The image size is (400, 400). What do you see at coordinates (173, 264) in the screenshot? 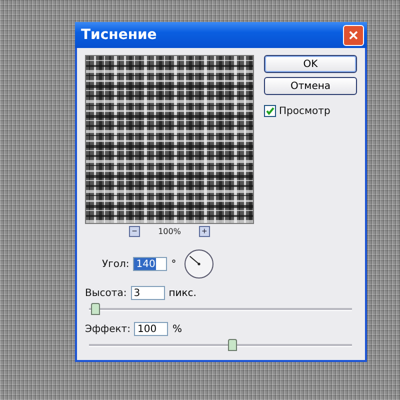
I see `degree-unit: °` at bounding box center [173, 264].